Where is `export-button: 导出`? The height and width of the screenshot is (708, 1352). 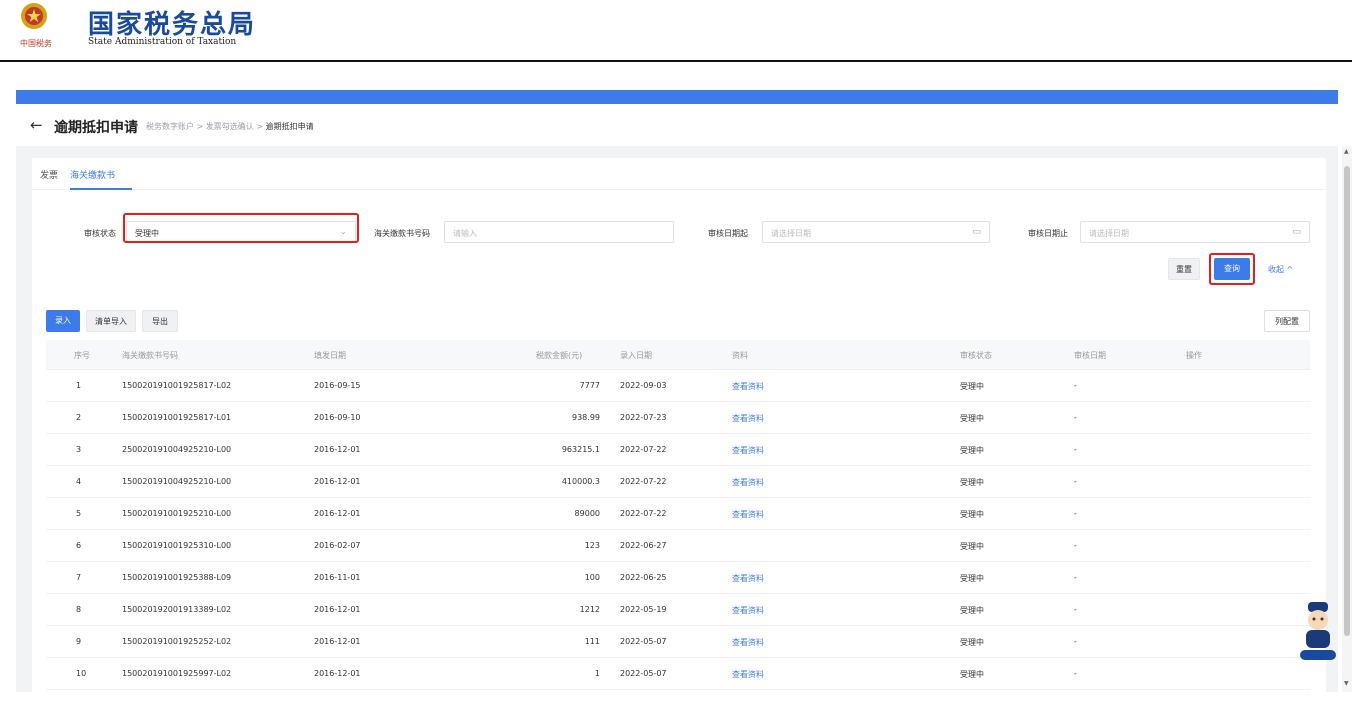
export-button: 导出 is located at coordinates (160, 321).